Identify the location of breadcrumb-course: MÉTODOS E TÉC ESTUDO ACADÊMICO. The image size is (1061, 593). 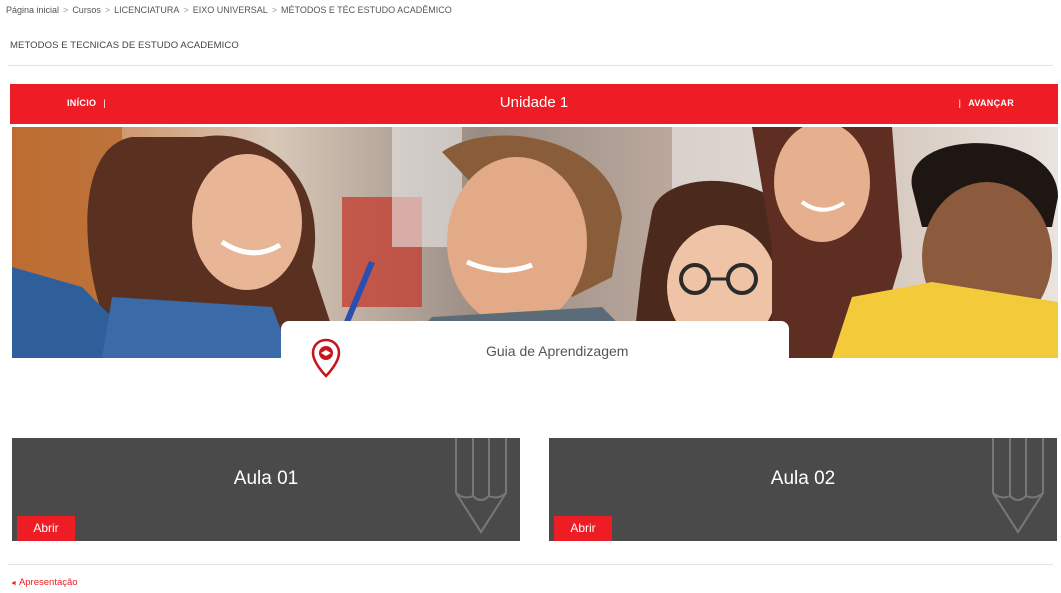
(366, 10).